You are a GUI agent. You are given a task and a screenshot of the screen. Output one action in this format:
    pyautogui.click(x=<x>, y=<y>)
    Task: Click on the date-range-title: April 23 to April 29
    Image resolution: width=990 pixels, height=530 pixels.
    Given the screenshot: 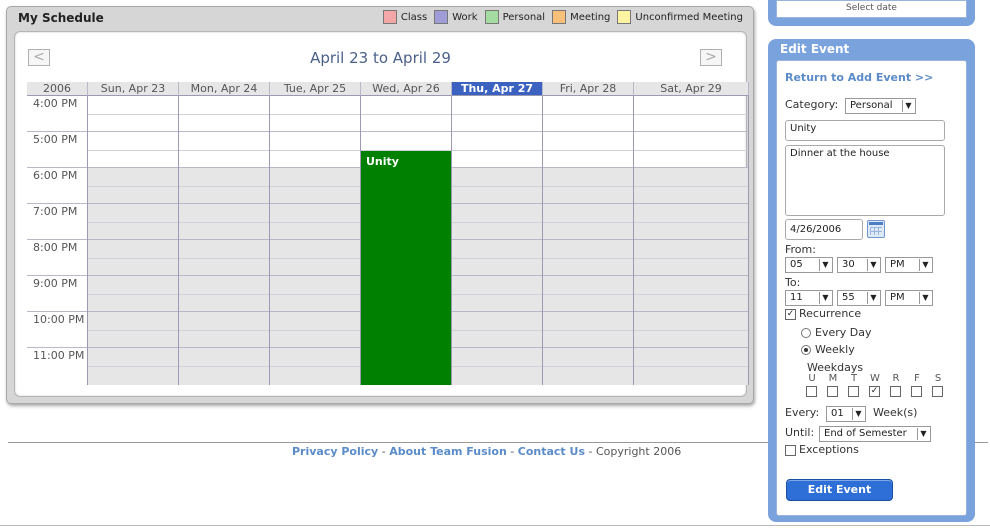 What is the action you would take?
    pyautogui.click(x=380, y=58)
    